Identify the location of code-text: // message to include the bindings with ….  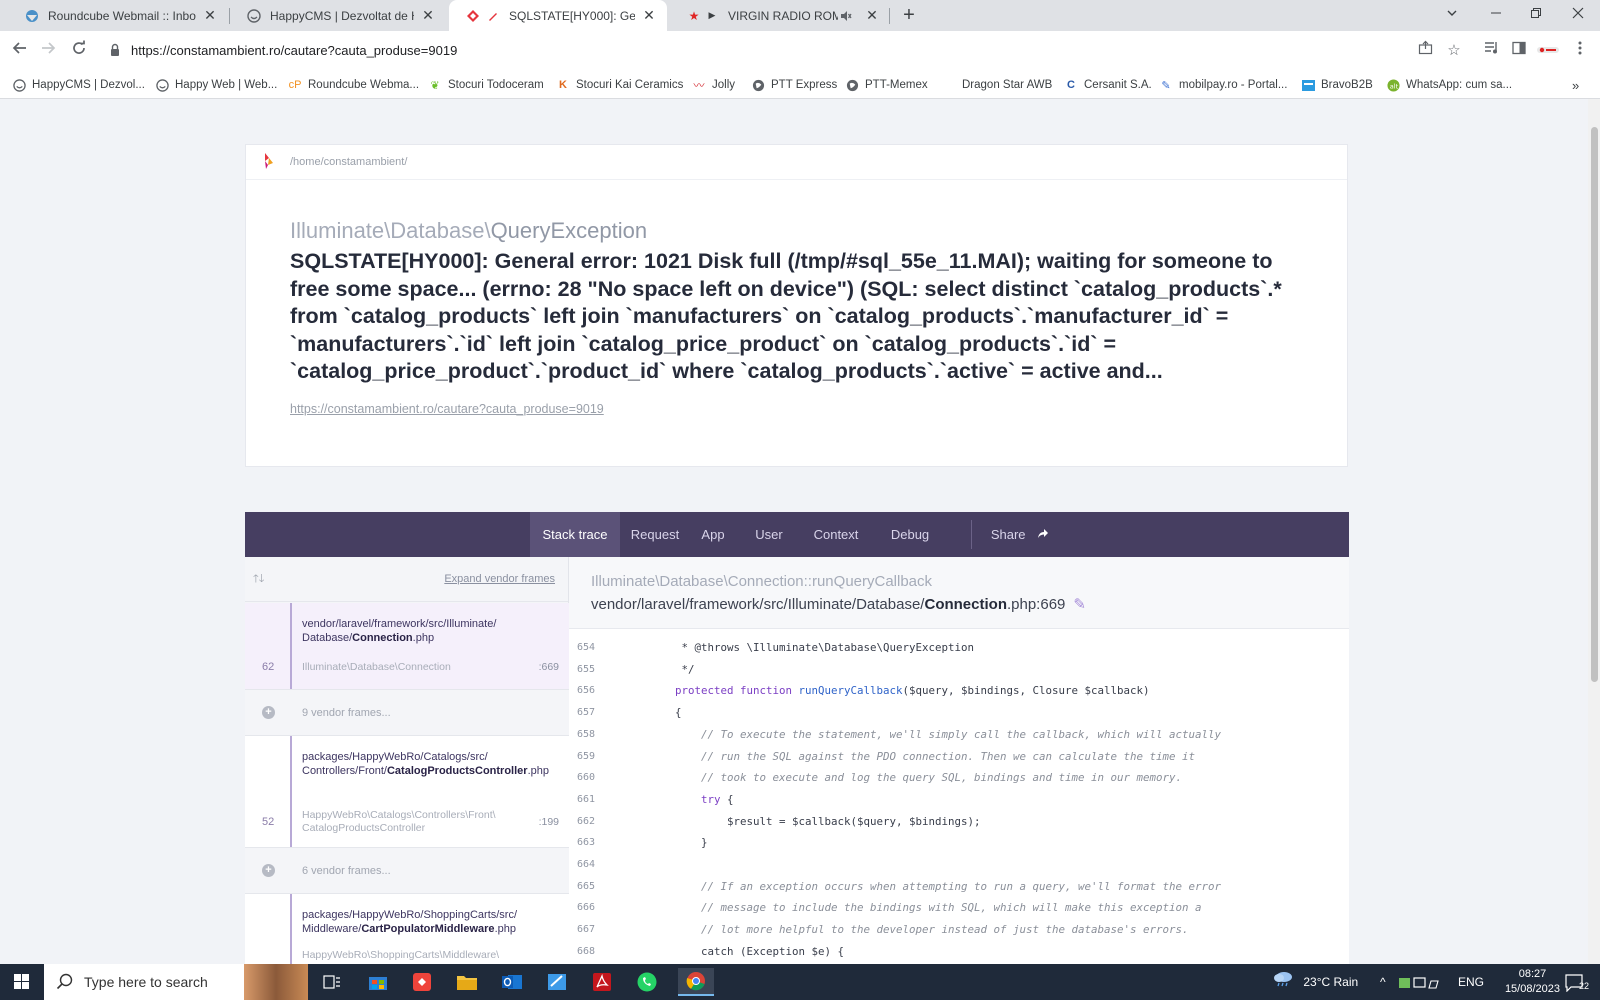
(925, 908).